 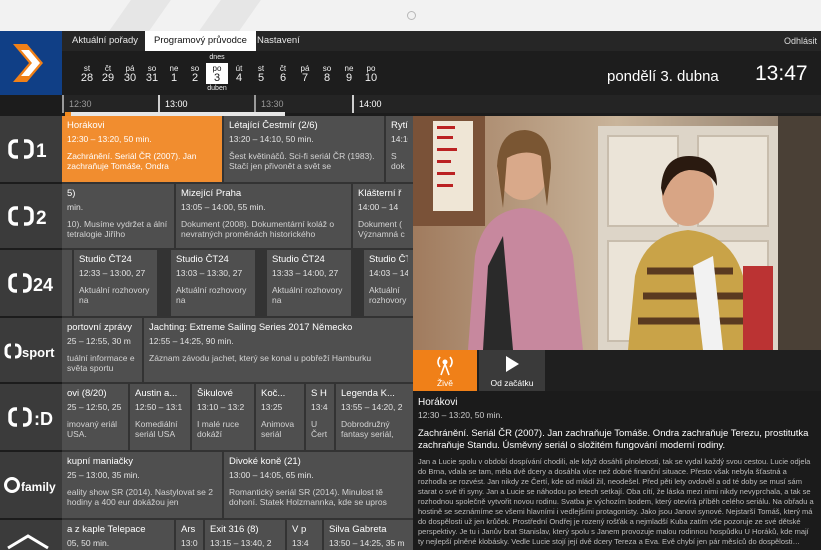 What do you see at coordinates (195, 78) in the screenshot?
I see `day-number: 2` at bounding box center [195, 78].